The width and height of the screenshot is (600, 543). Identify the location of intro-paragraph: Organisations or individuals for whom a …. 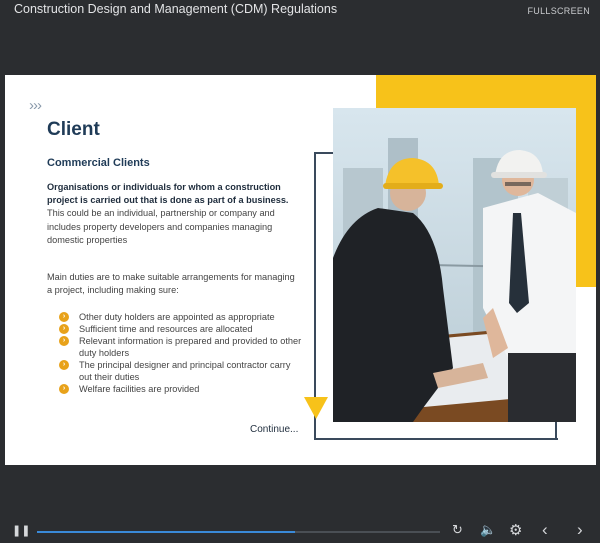
(171, 214).